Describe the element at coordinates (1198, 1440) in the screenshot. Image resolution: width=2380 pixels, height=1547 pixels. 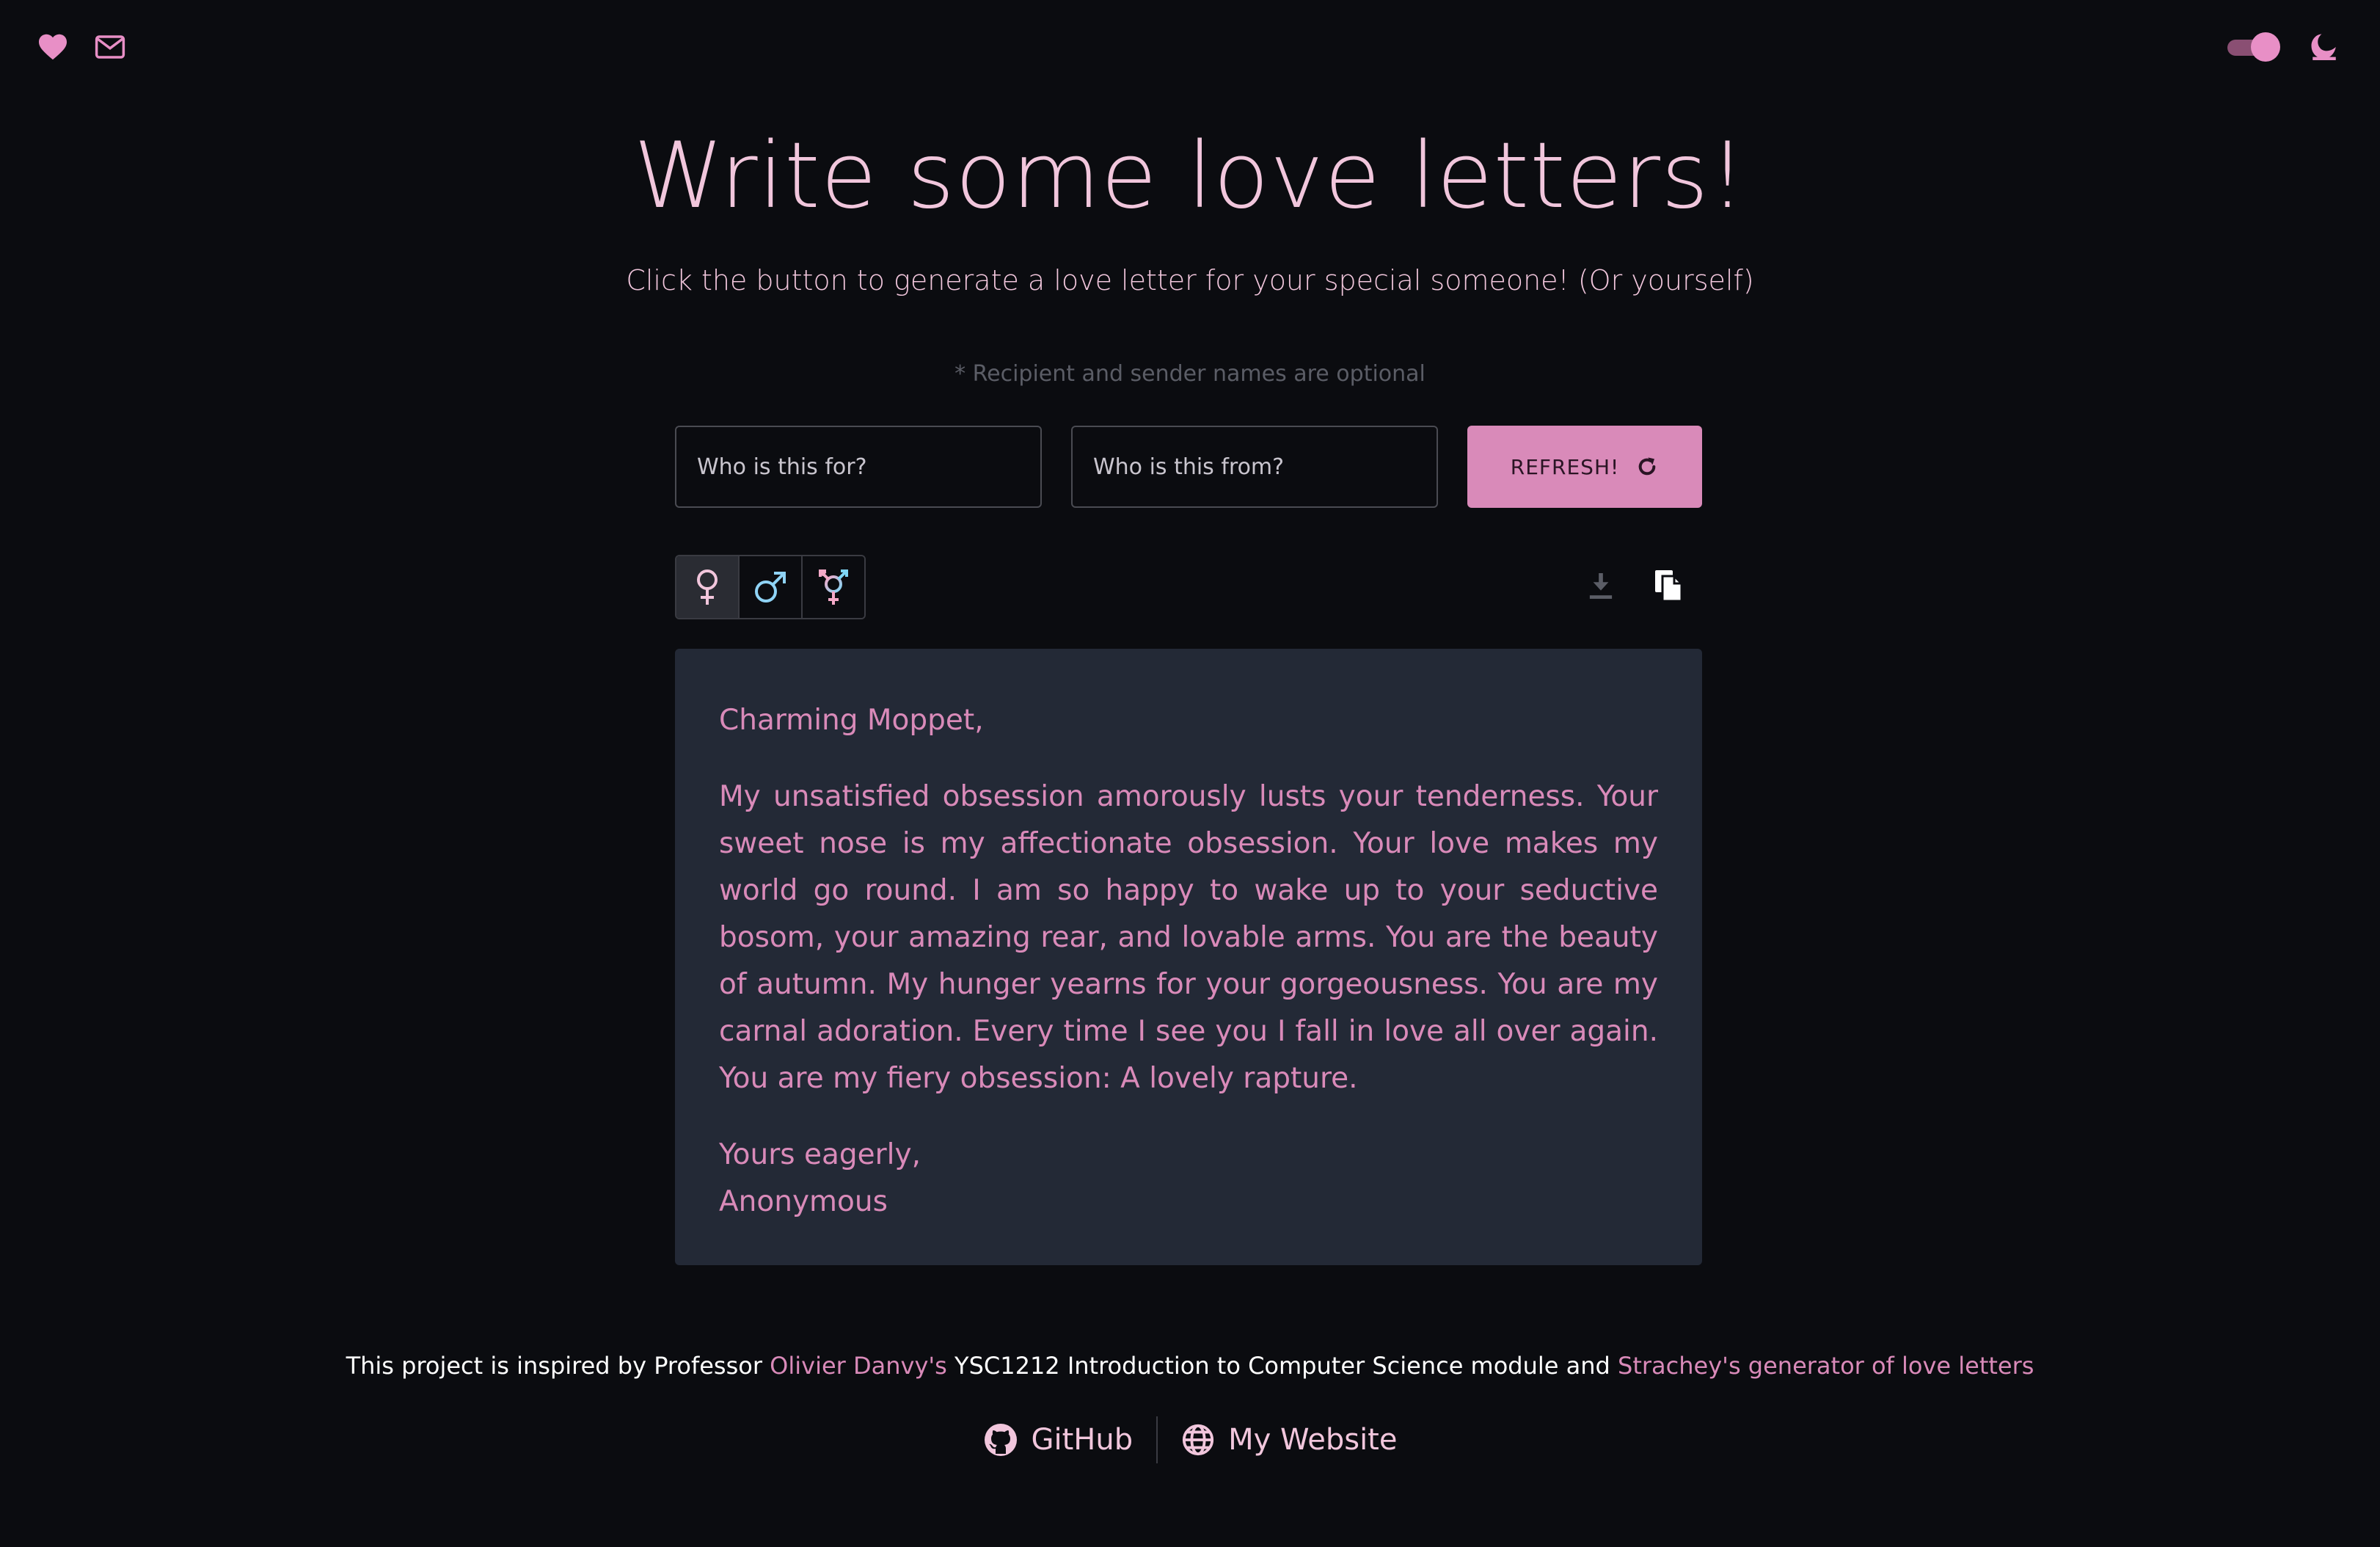
I see `globe-icon` at that location.